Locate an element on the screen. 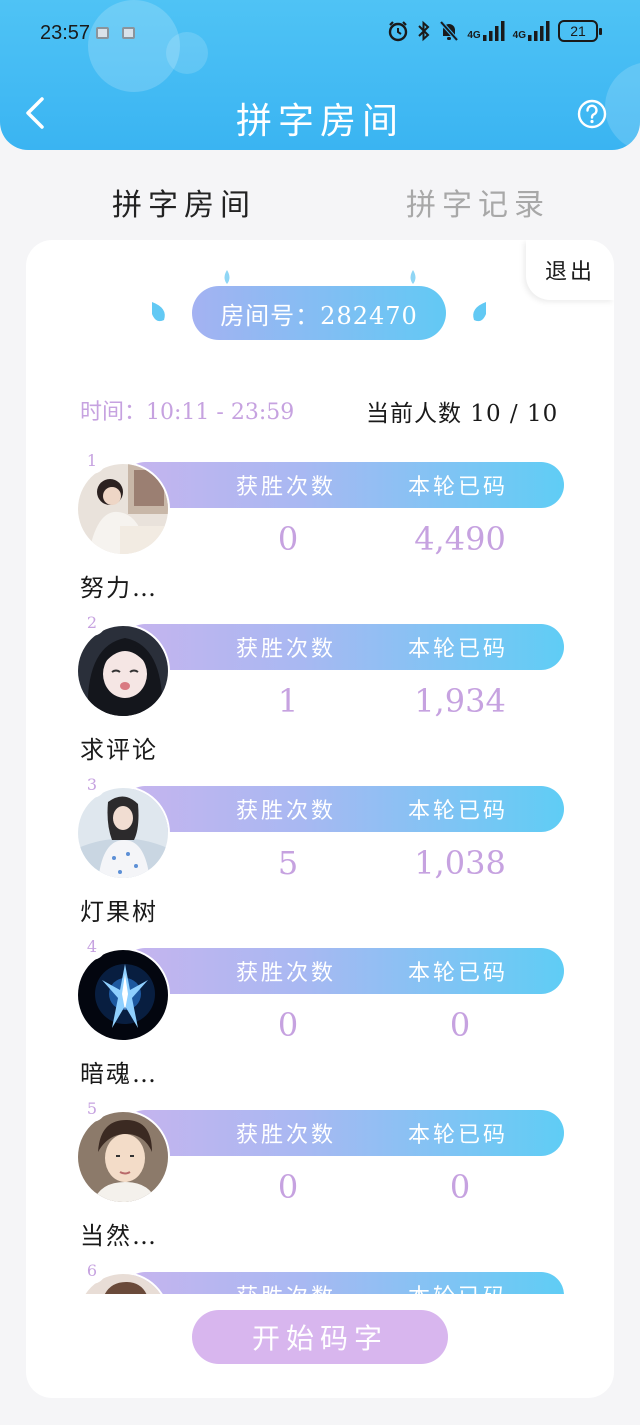  help-button is located at coordinates (592, 114).